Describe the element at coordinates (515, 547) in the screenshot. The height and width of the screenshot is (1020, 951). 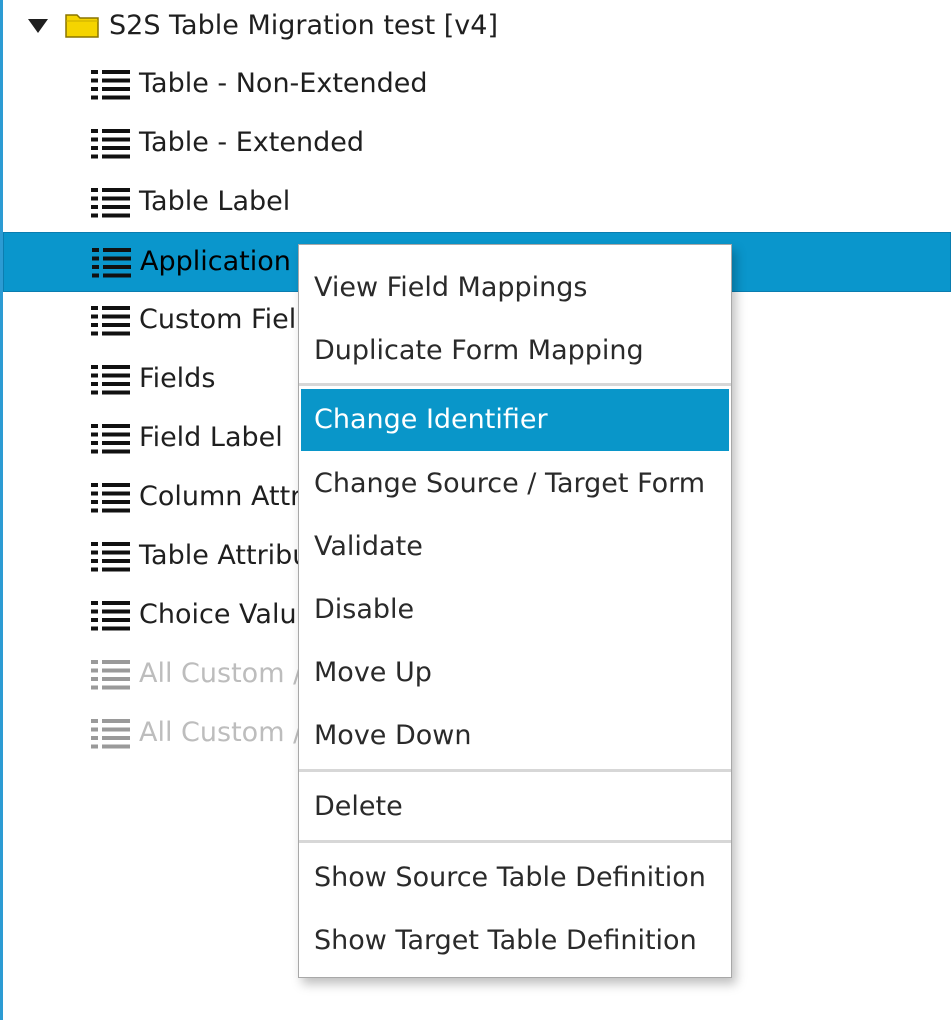
I see `menu-item-validate: Validate` at that location.